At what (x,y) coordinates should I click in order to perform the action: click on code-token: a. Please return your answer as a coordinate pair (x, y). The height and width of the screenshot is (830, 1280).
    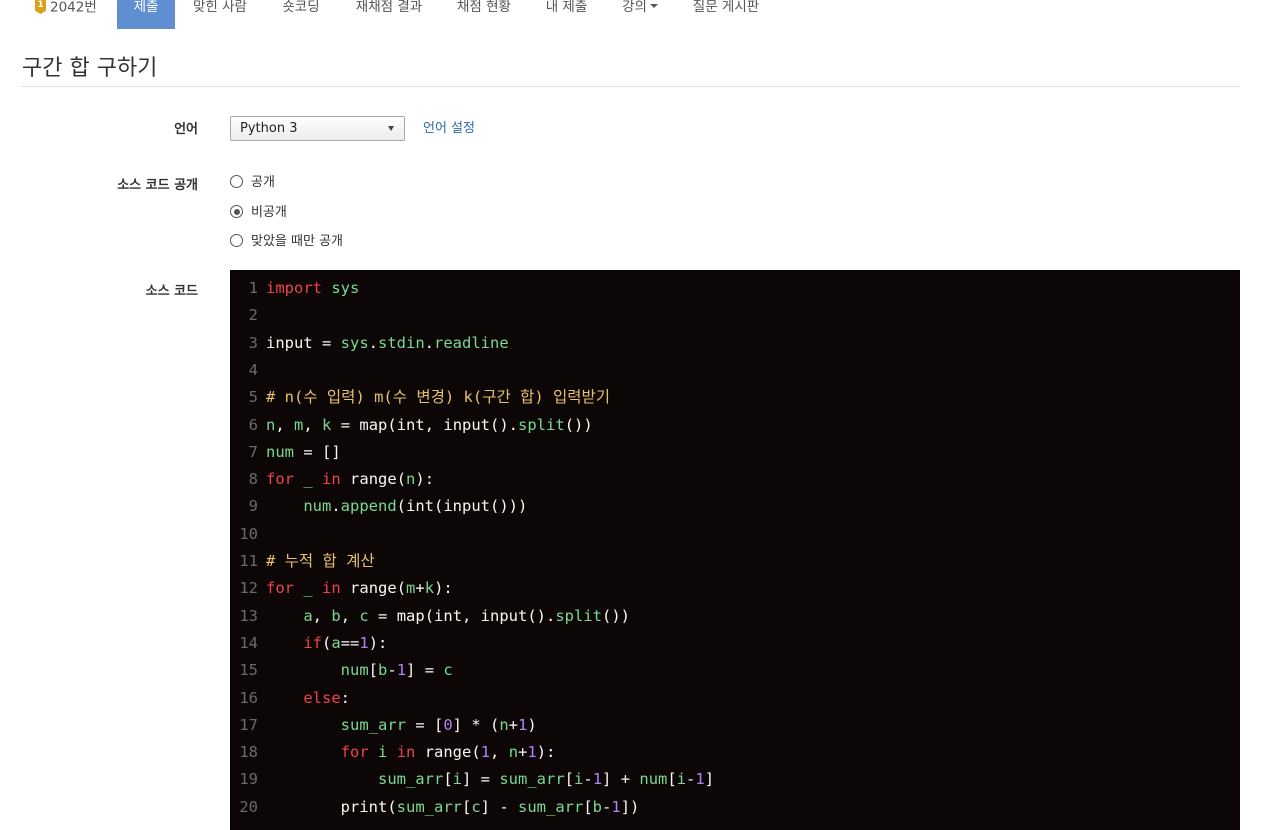
    Looking at the image, I should click on (308, 615).